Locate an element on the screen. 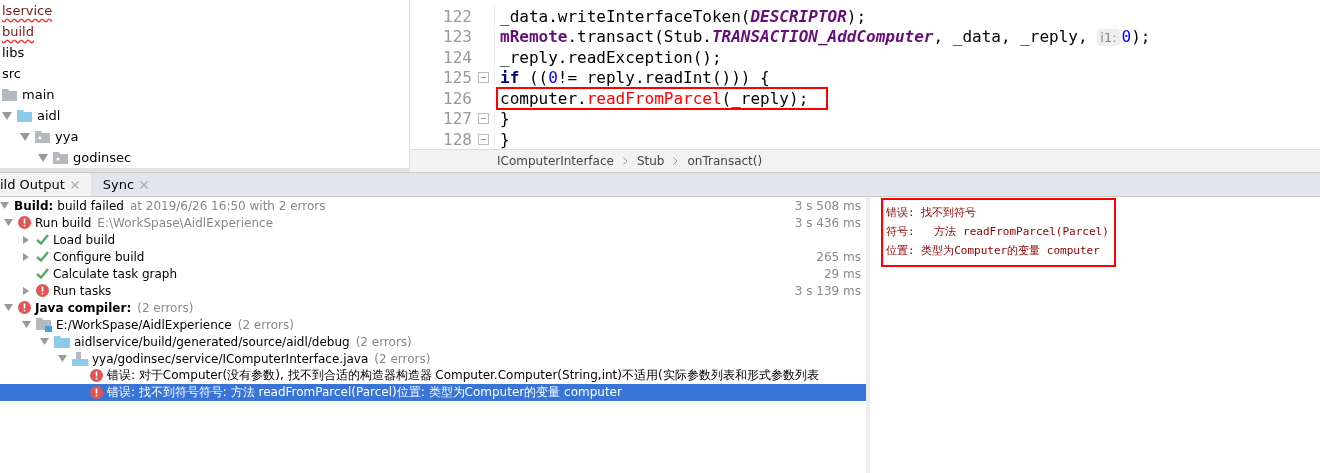  tree-item: yya is located at coordinates (67, 136).